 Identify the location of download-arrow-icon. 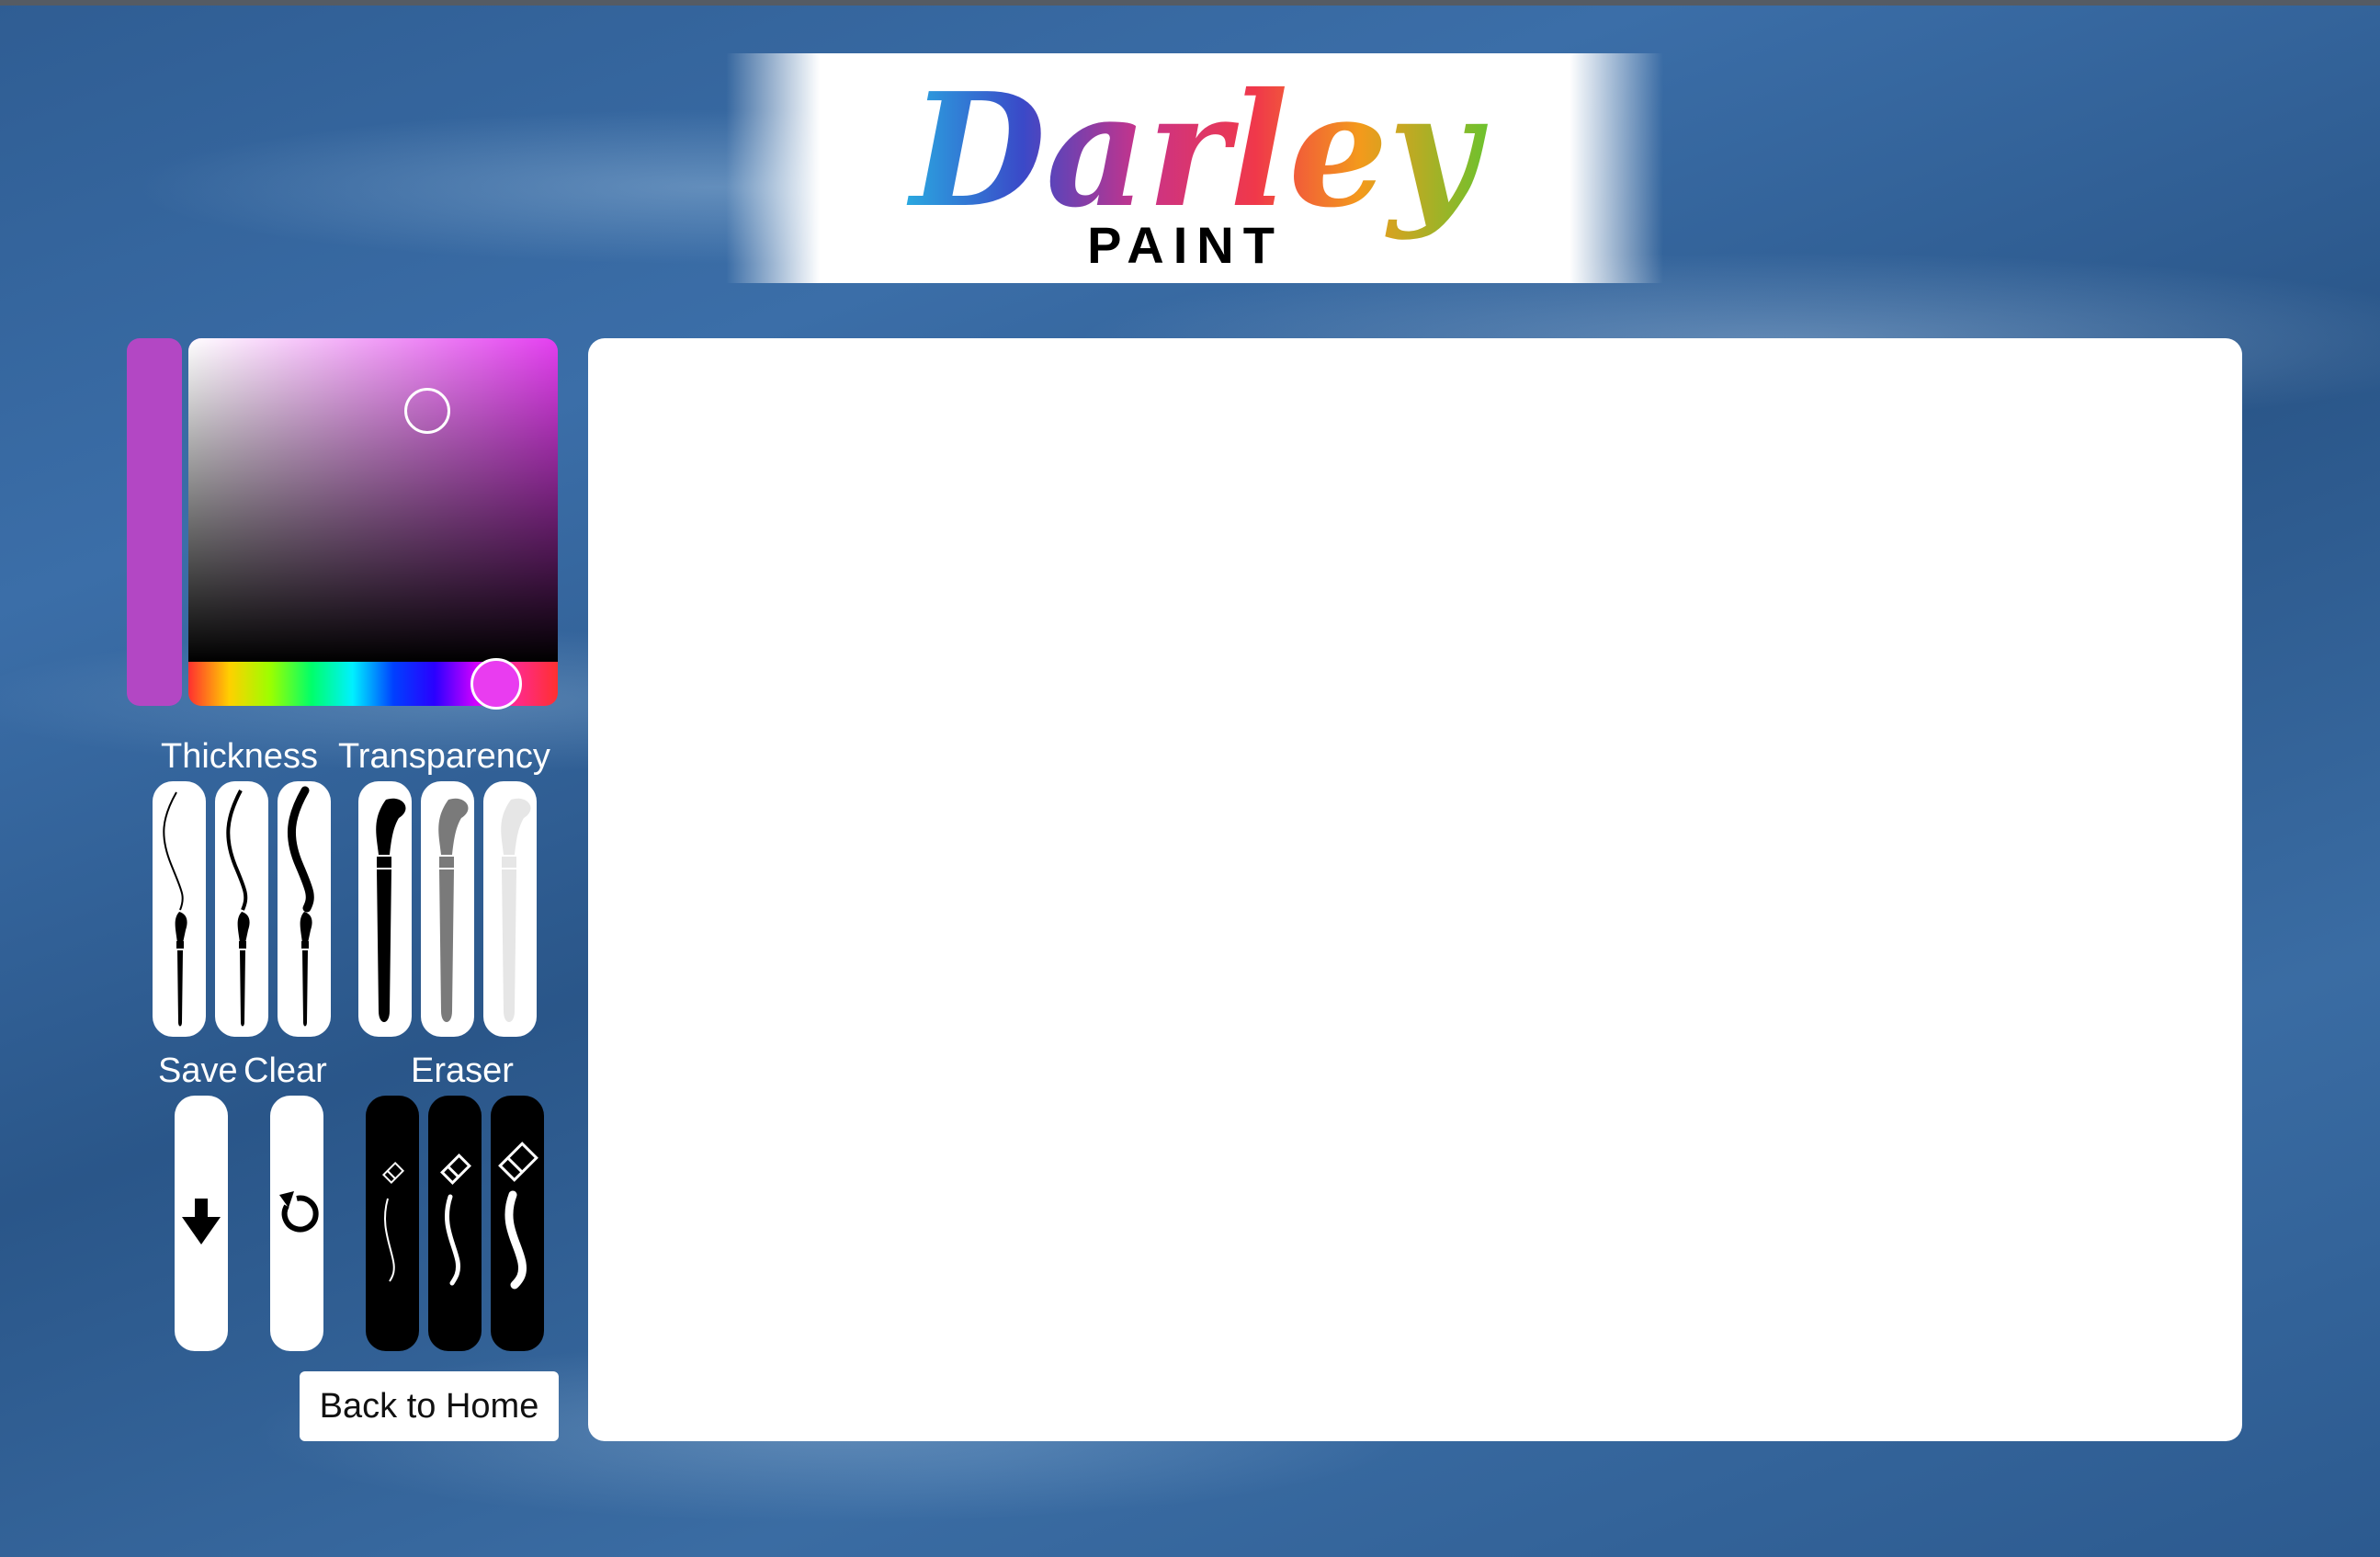
(201, 1221).